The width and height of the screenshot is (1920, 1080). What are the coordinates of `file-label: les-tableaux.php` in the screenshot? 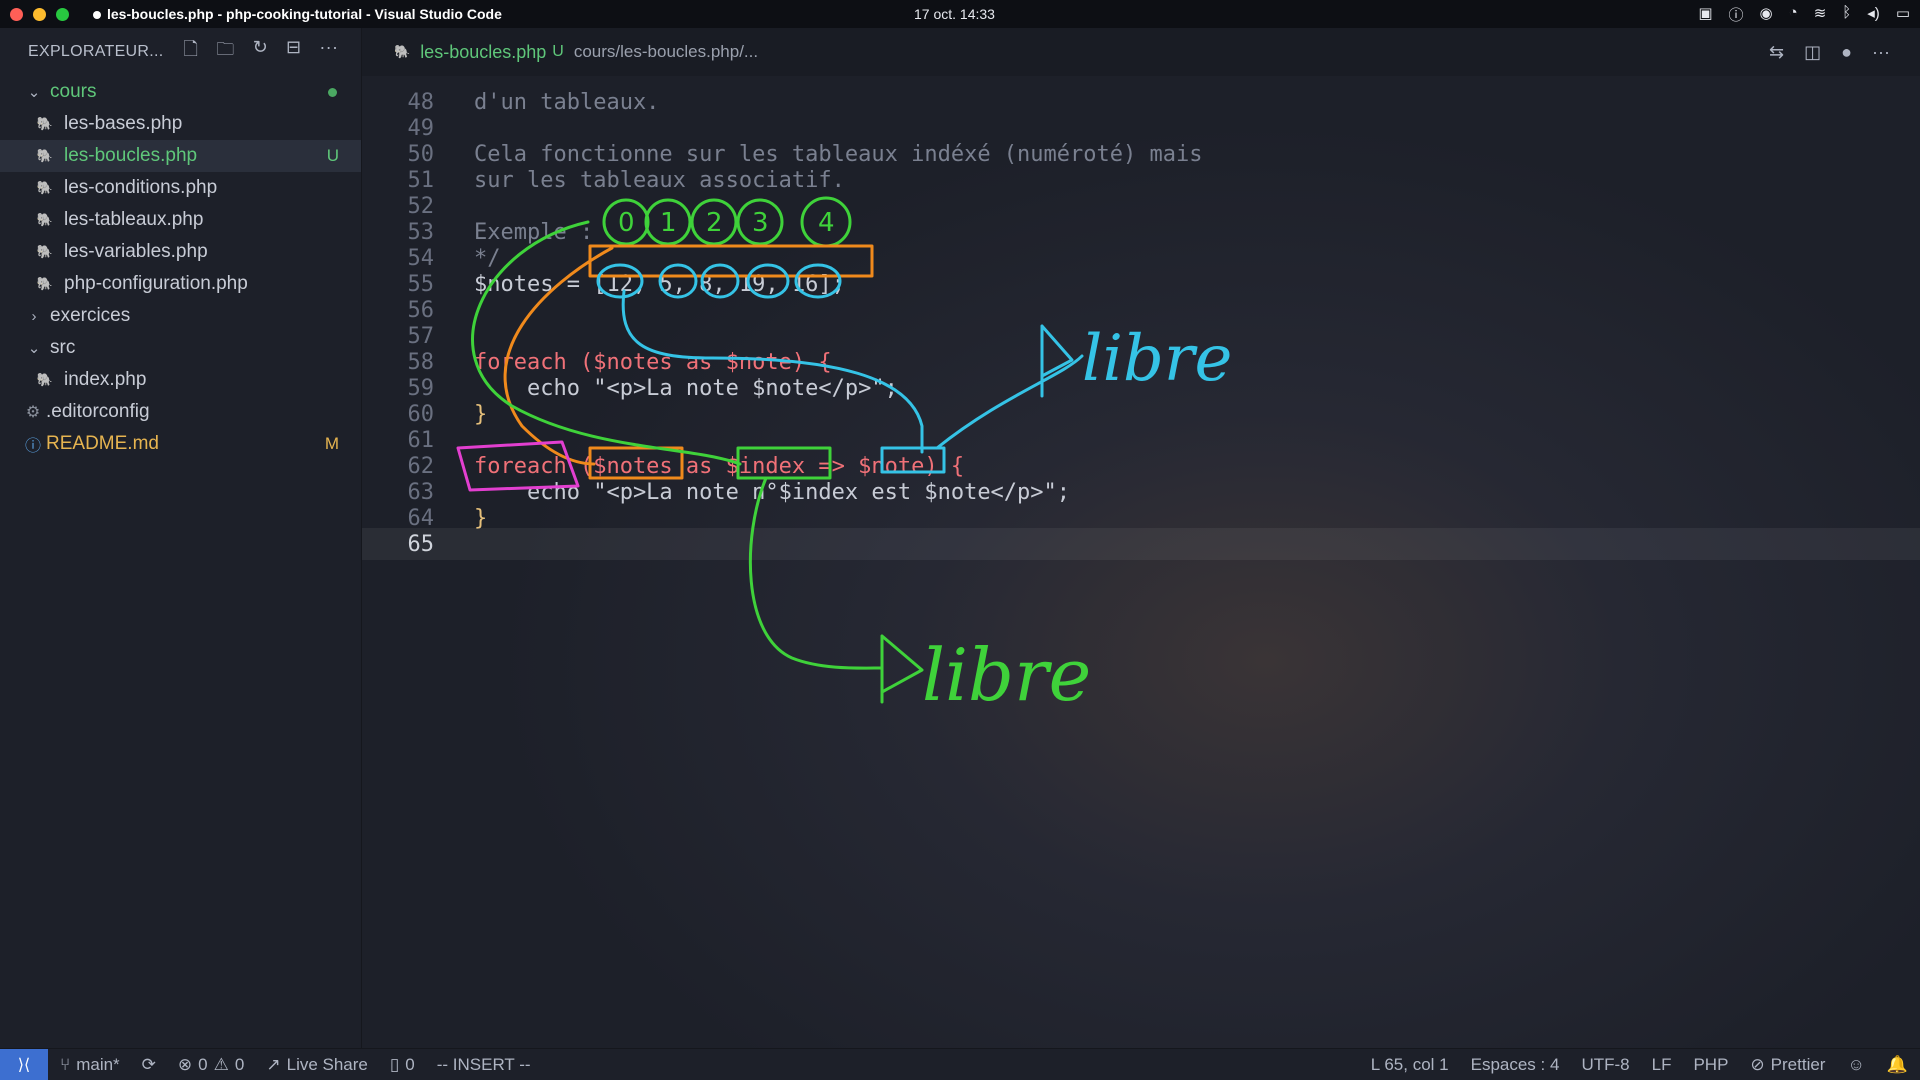 It's located at (134, 219).